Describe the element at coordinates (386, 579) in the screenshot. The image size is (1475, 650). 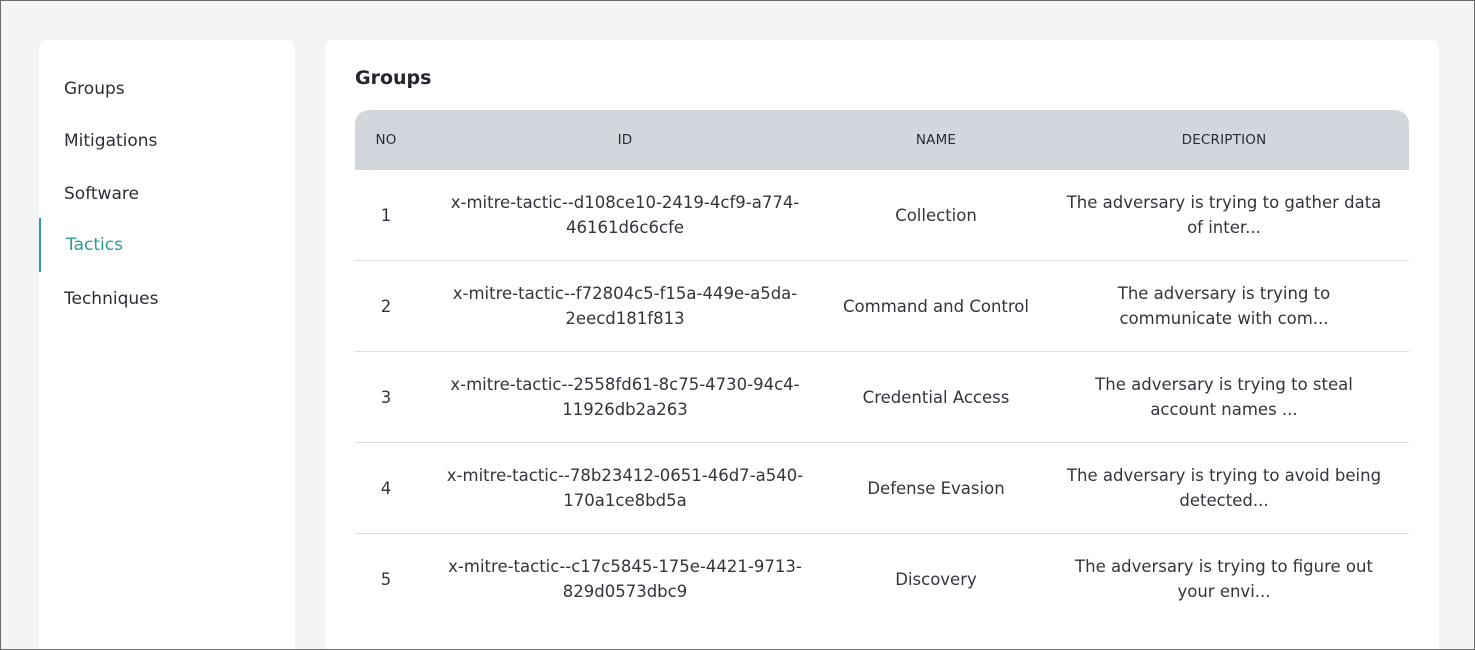
I see `row-number: 5` at that location.